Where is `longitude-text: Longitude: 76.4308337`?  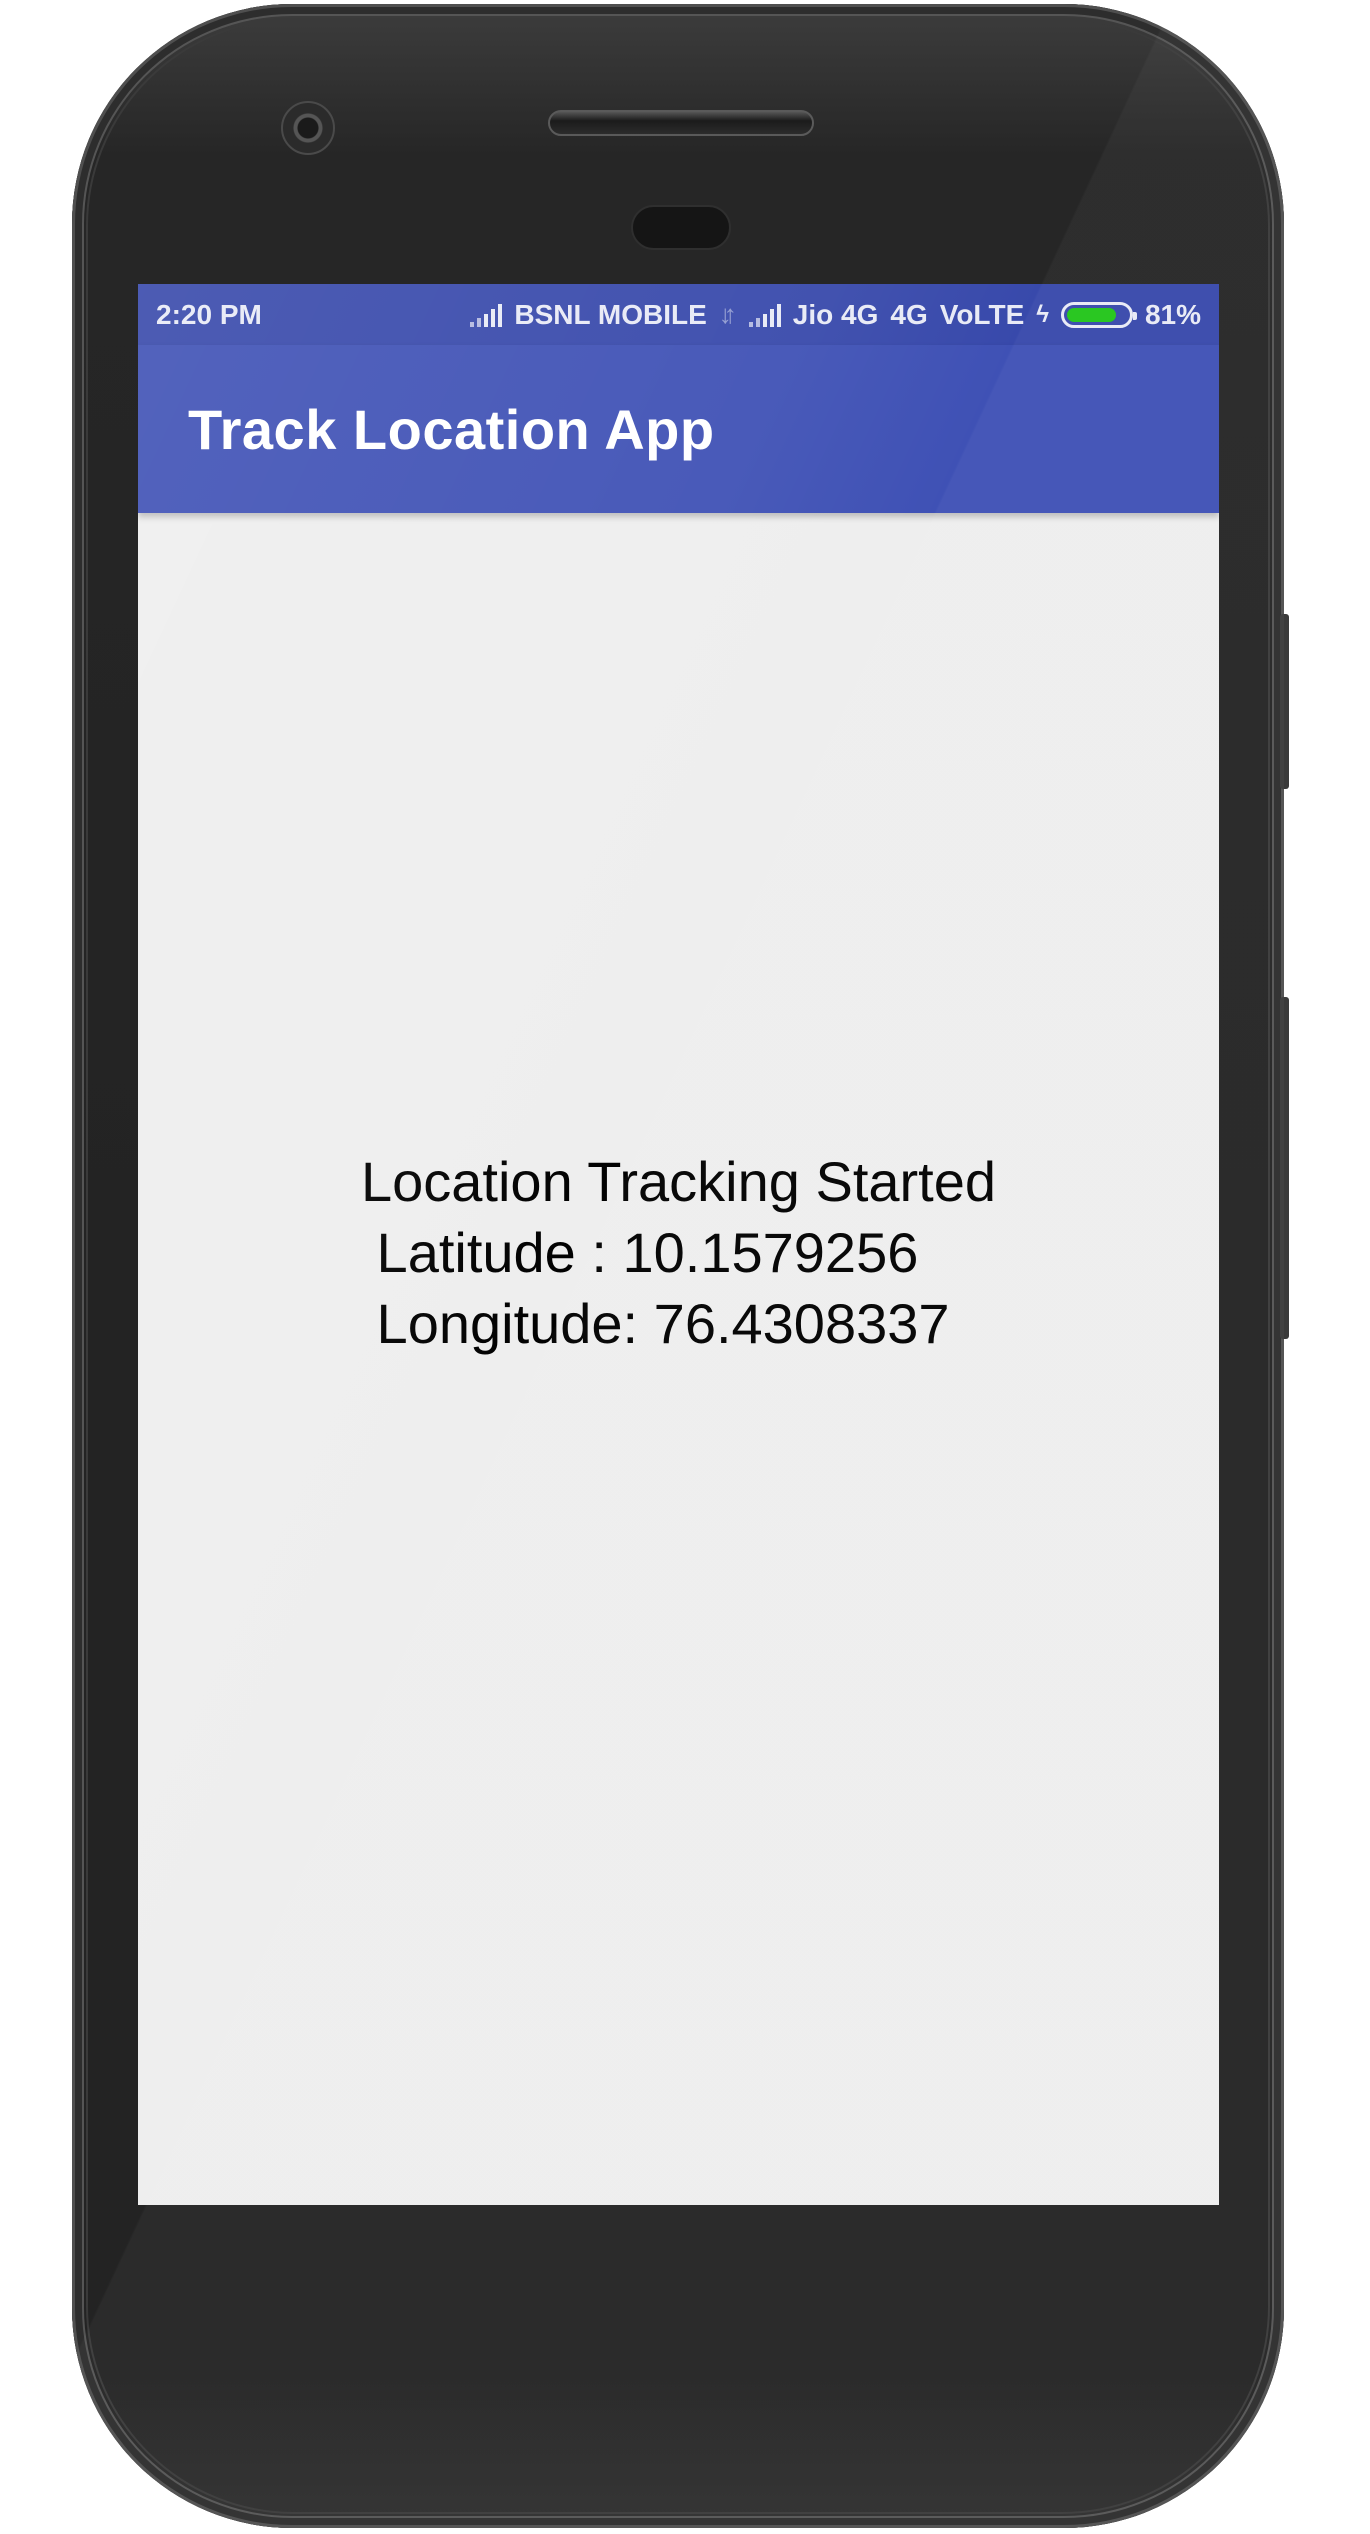
longitude-text: Longitude: 76.4308337 is located at coordinates (655, 1323).